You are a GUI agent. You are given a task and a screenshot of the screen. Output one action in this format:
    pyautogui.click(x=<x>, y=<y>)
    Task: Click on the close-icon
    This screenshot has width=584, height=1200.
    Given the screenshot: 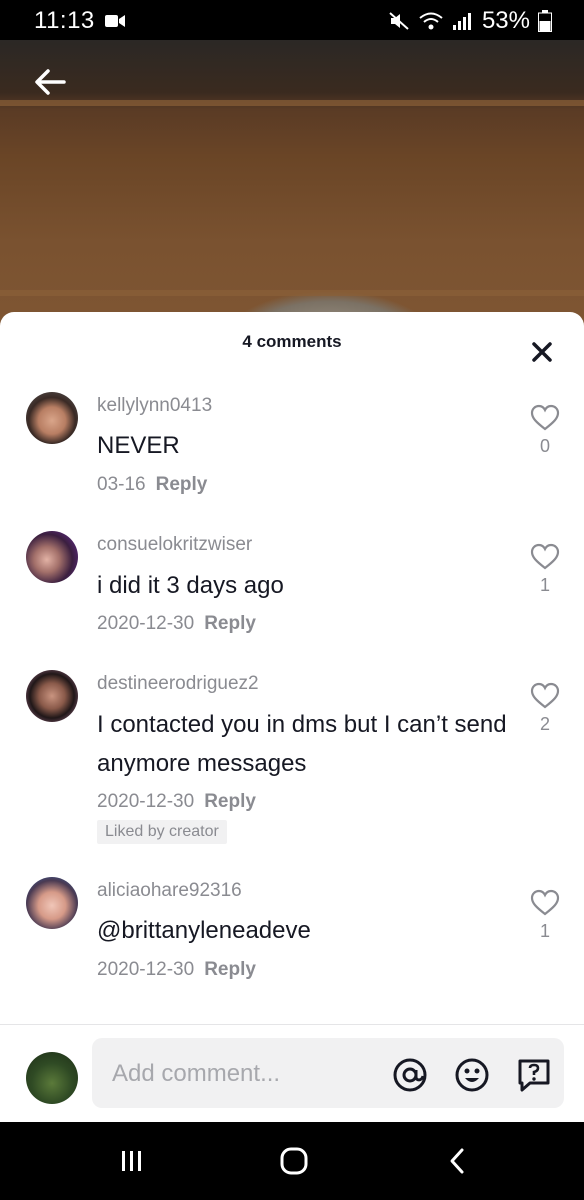 What is the action you would take?
    pyautogui.click(x=542, y=352)
    